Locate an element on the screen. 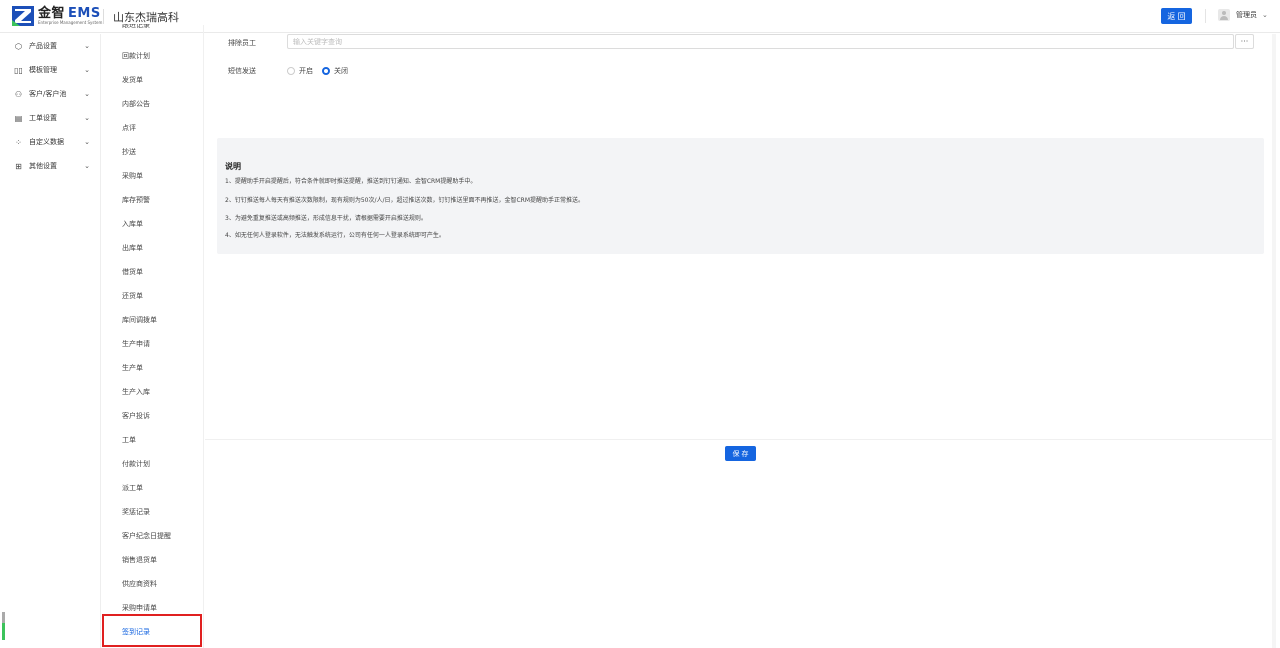  submenu-item: 内部公告 is located at coordinates (136, 104).